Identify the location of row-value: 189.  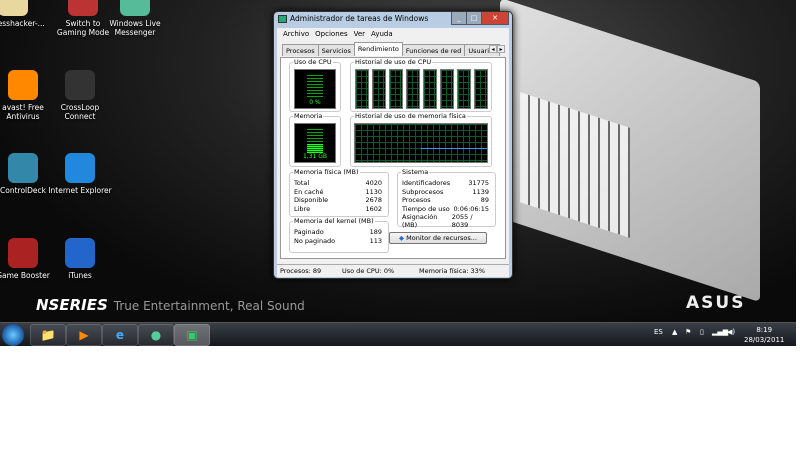
(375, 232).